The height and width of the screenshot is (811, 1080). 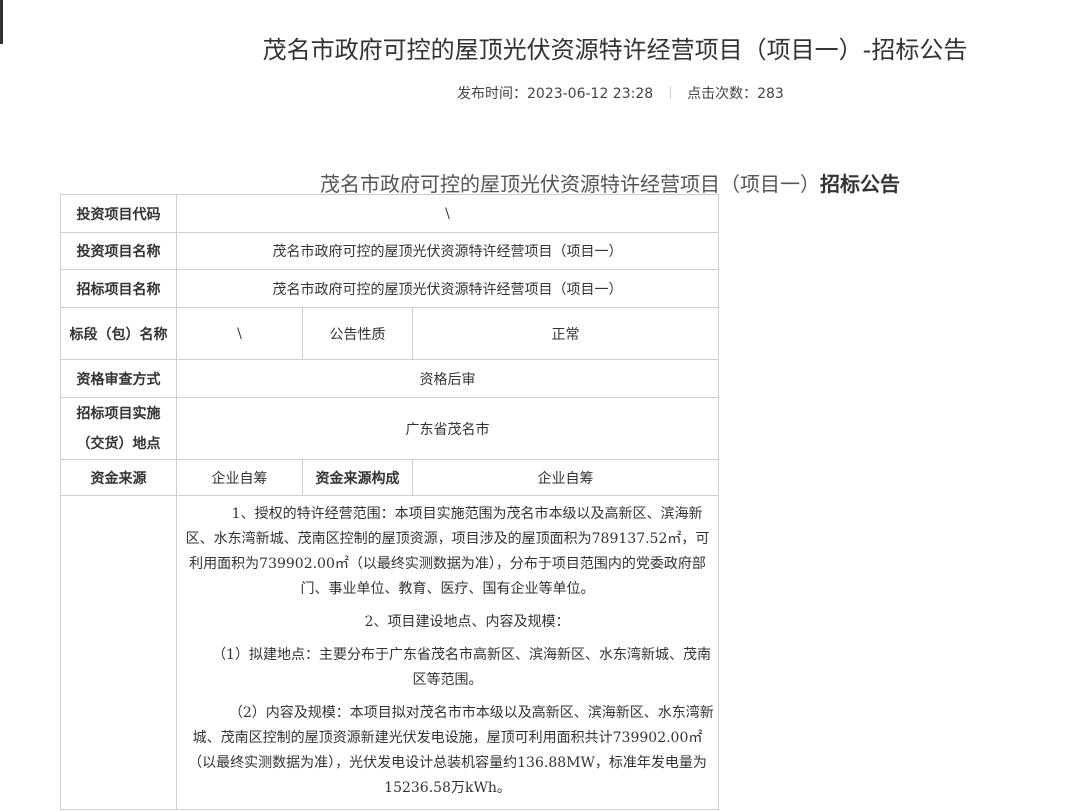 I want to click on row-label: 投资项目代码, so click(x=118, y=213).